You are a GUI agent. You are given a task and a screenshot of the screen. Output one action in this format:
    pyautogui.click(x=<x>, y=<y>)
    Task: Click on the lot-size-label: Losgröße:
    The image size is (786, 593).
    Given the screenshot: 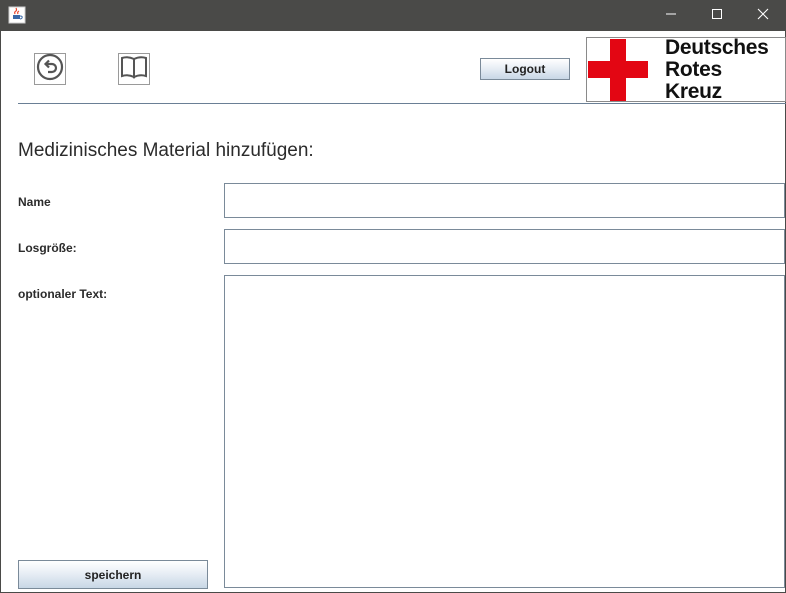 What is the action you would take?
    pyautogui.click(x=47, y=248)
    